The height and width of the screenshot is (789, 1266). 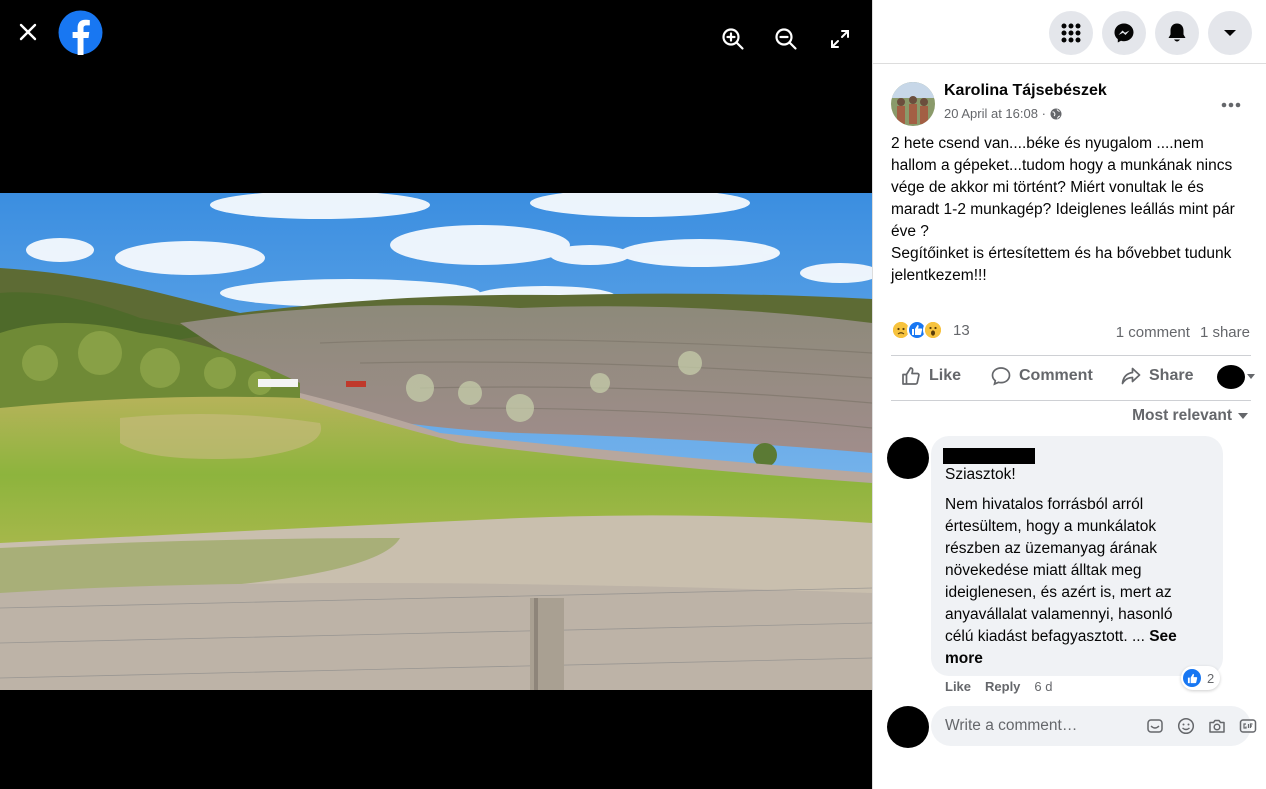 I want to click on post-stats: 1 comment 1 share, so click(x=1183, y=332).